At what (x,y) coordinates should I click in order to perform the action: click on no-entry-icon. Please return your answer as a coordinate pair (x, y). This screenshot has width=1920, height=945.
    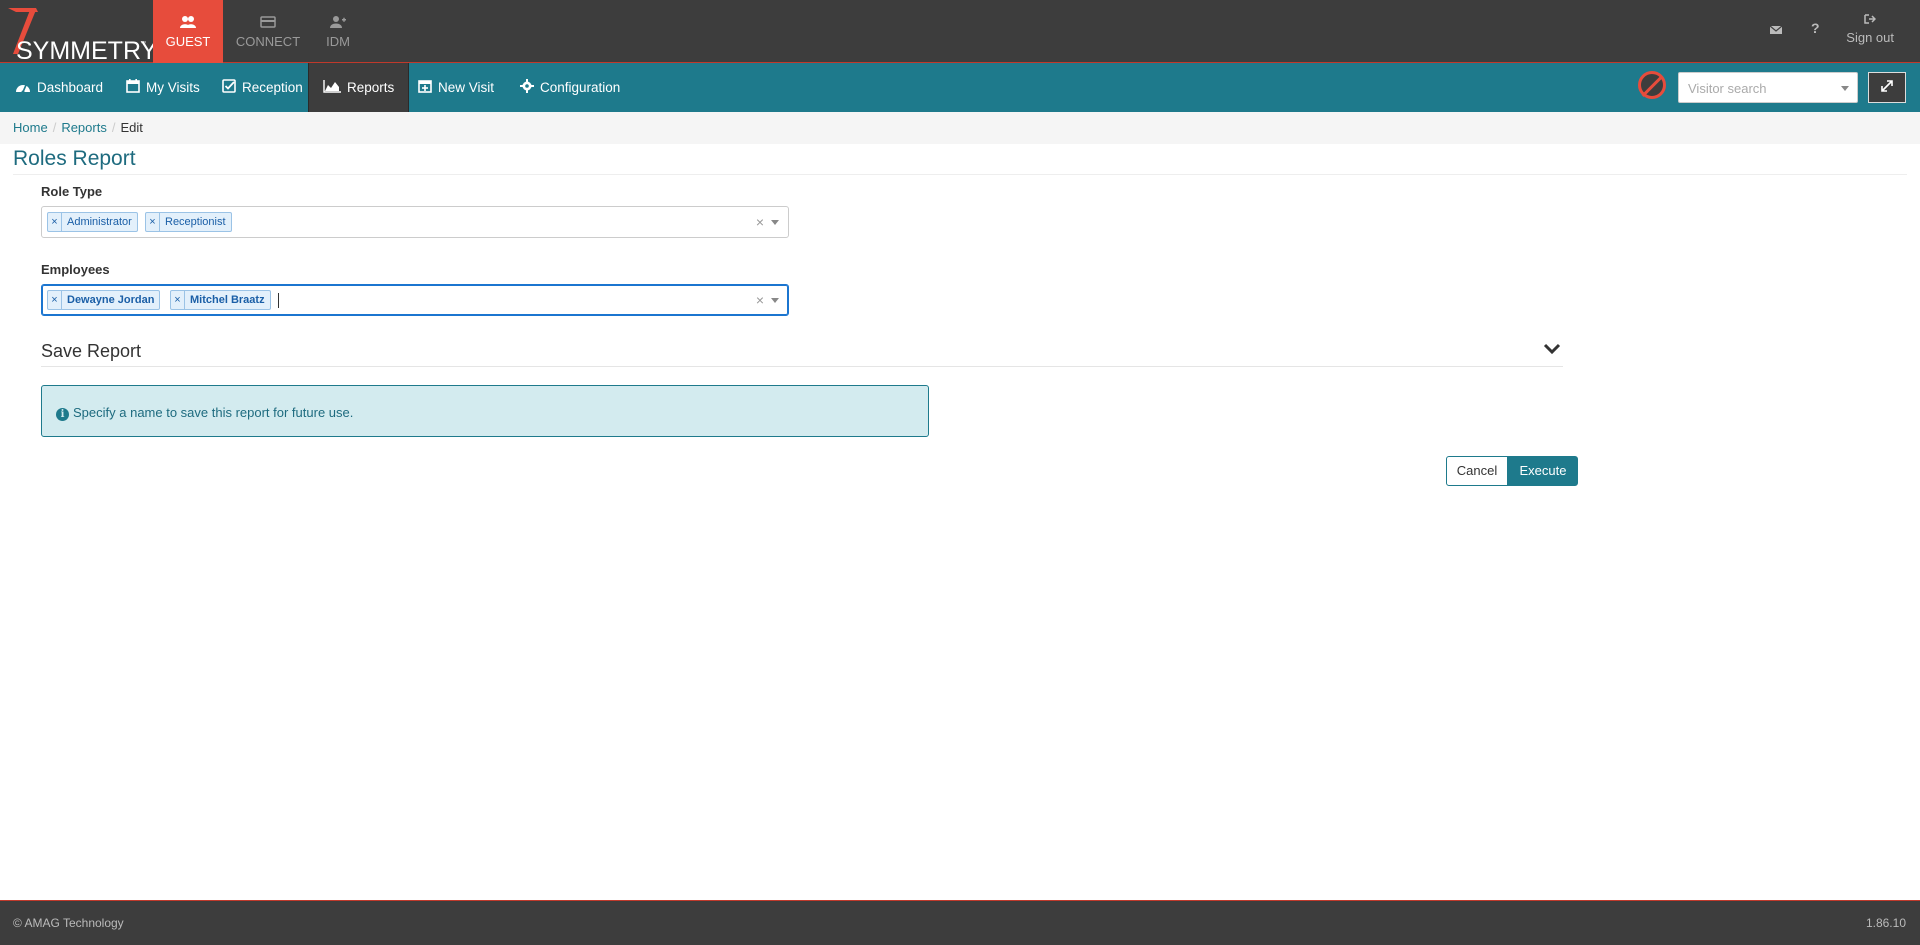
    Looking at the image, I should click on (1652, 85).